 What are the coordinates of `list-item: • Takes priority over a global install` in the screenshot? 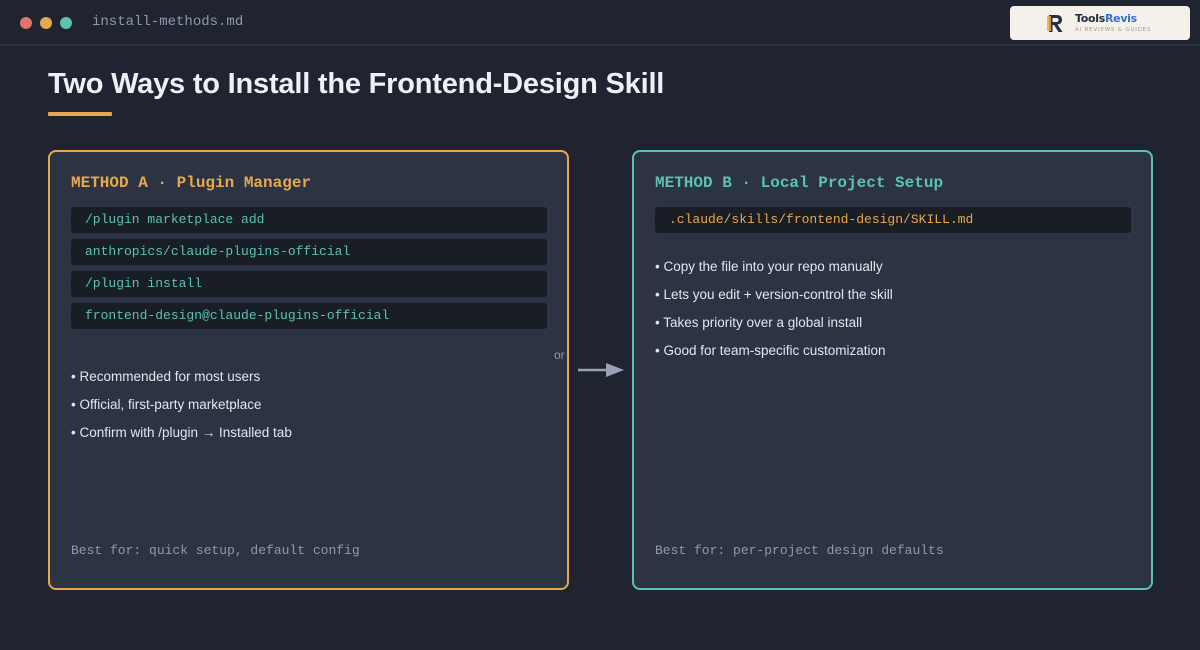 It's located at (759, 322).